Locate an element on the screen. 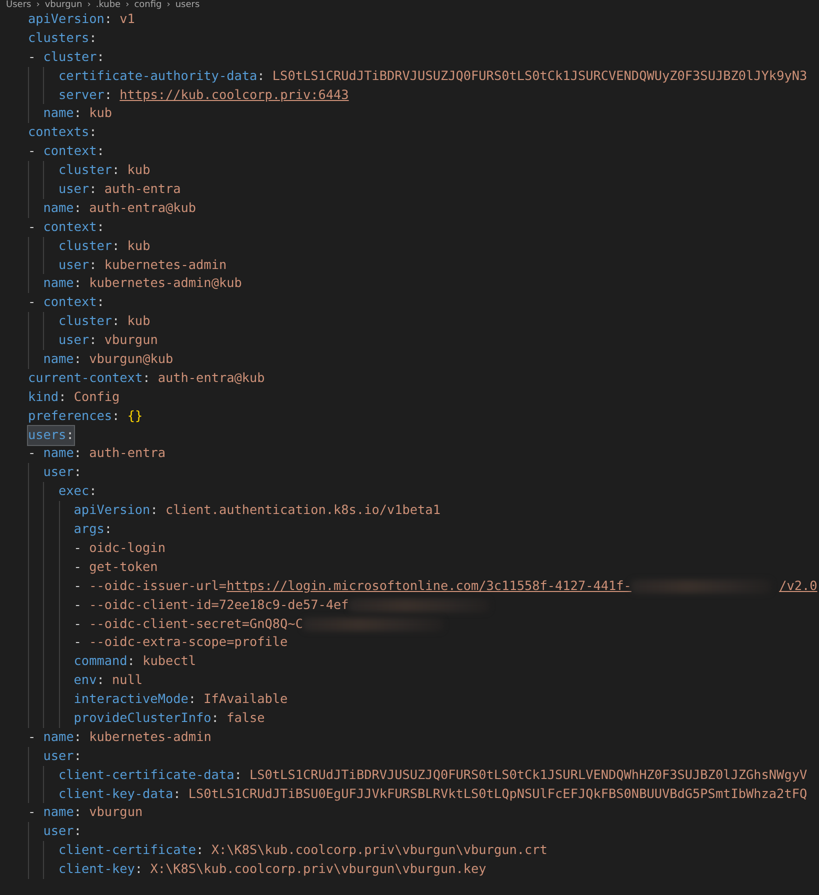 The height and width of the screenshot is (895, 819). yaml-key: client-certificate-data: is located at coordinates (150, 775).